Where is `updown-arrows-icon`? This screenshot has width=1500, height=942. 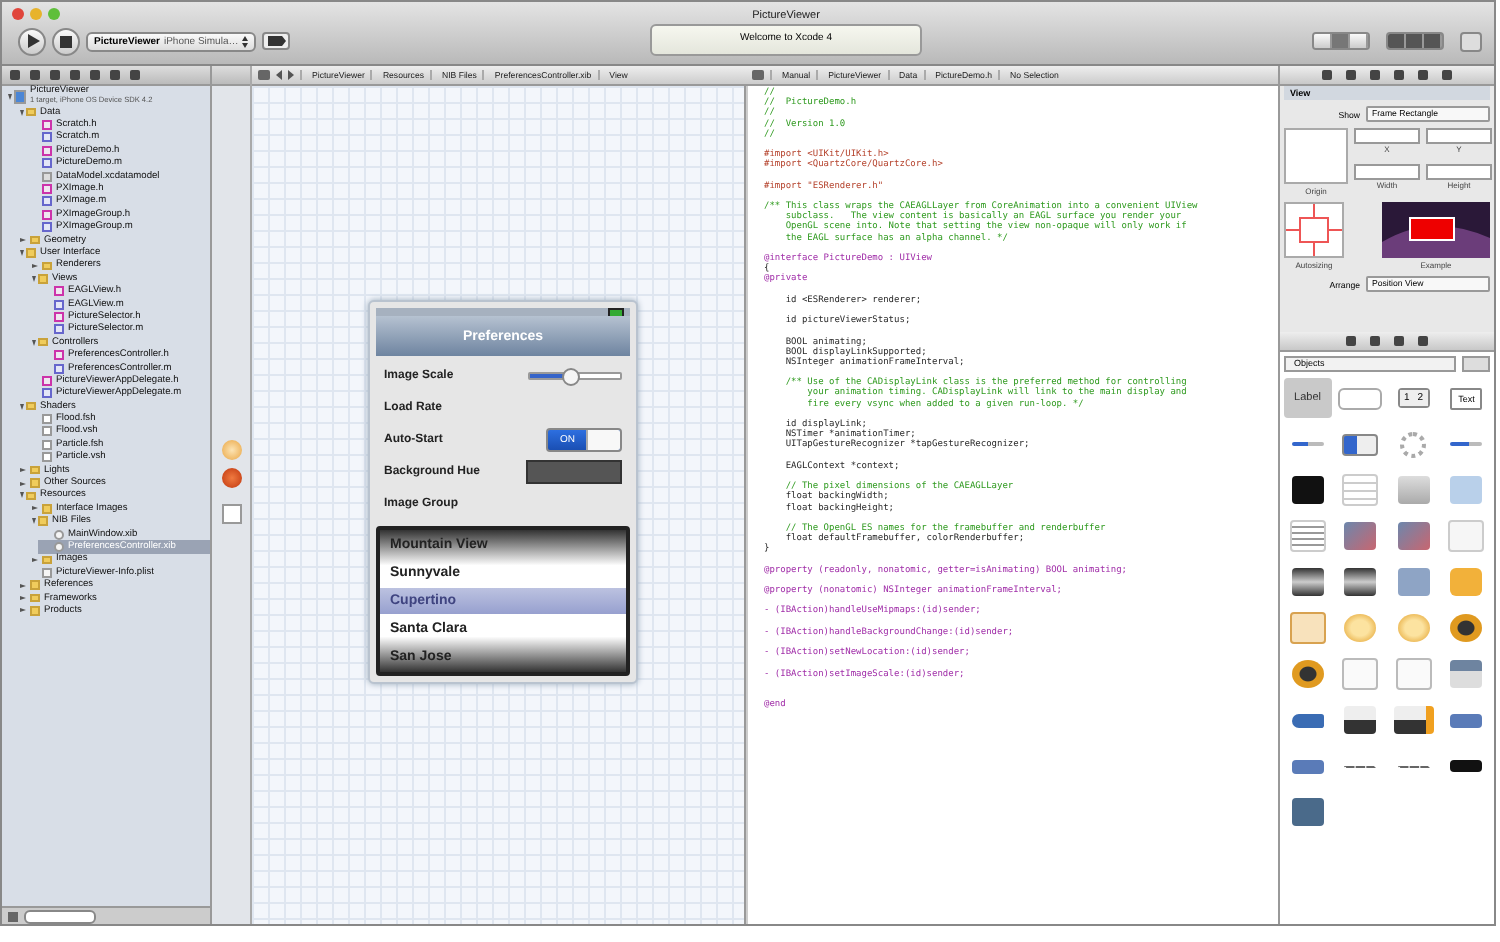 updown-arrows-icon is located at coordinates (245, 41).